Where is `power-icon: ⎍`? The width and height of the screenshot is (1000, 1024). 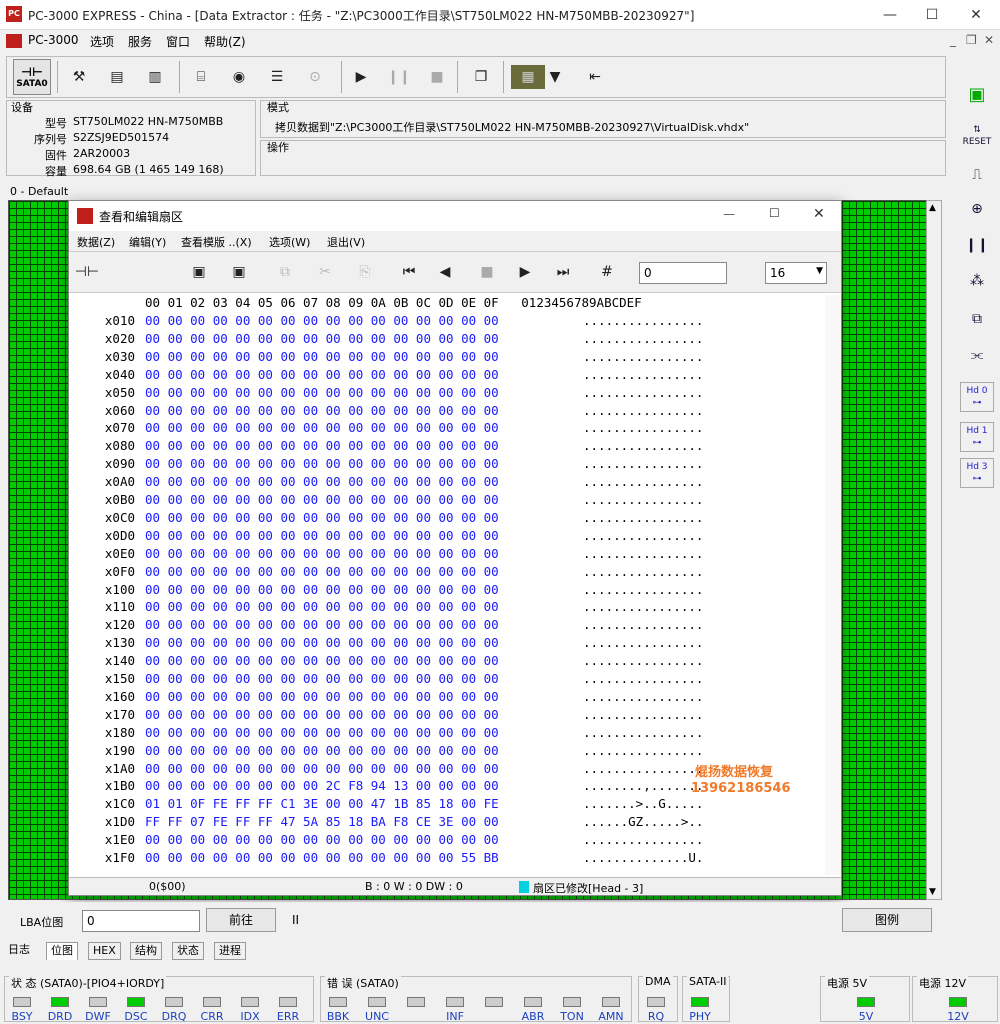
power-icon: ⎍ is located at coordinates (977, 175).